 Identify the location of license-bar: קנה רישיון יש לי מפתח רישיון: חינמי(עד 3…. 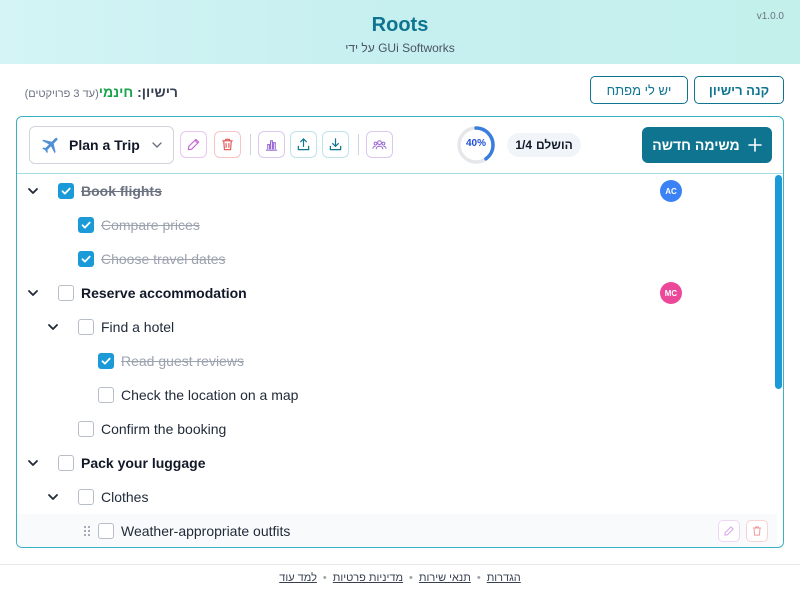
(400, 90).